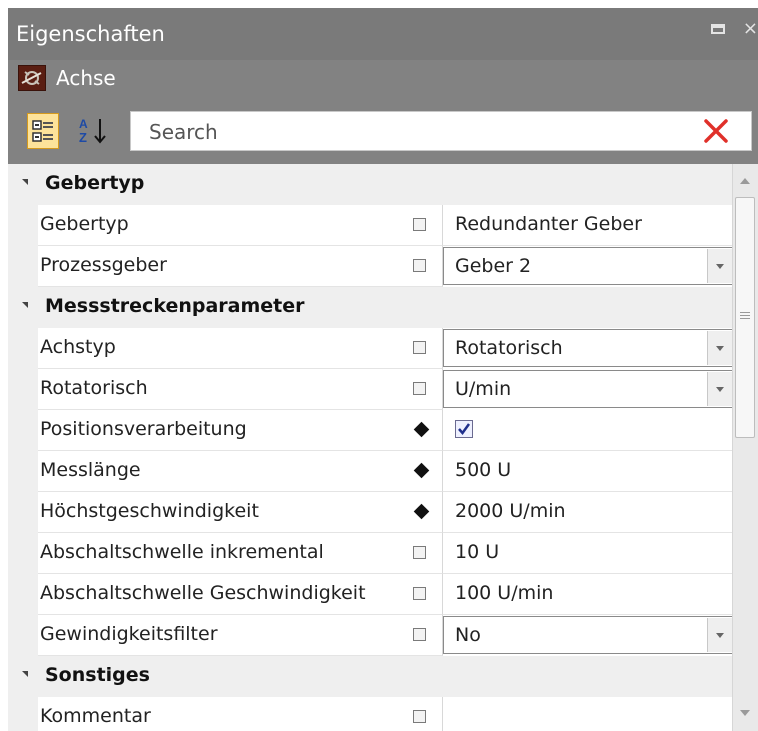 This screenshot has height=731, width=758. I want to click on checkmark-icon, so click(464, 429).